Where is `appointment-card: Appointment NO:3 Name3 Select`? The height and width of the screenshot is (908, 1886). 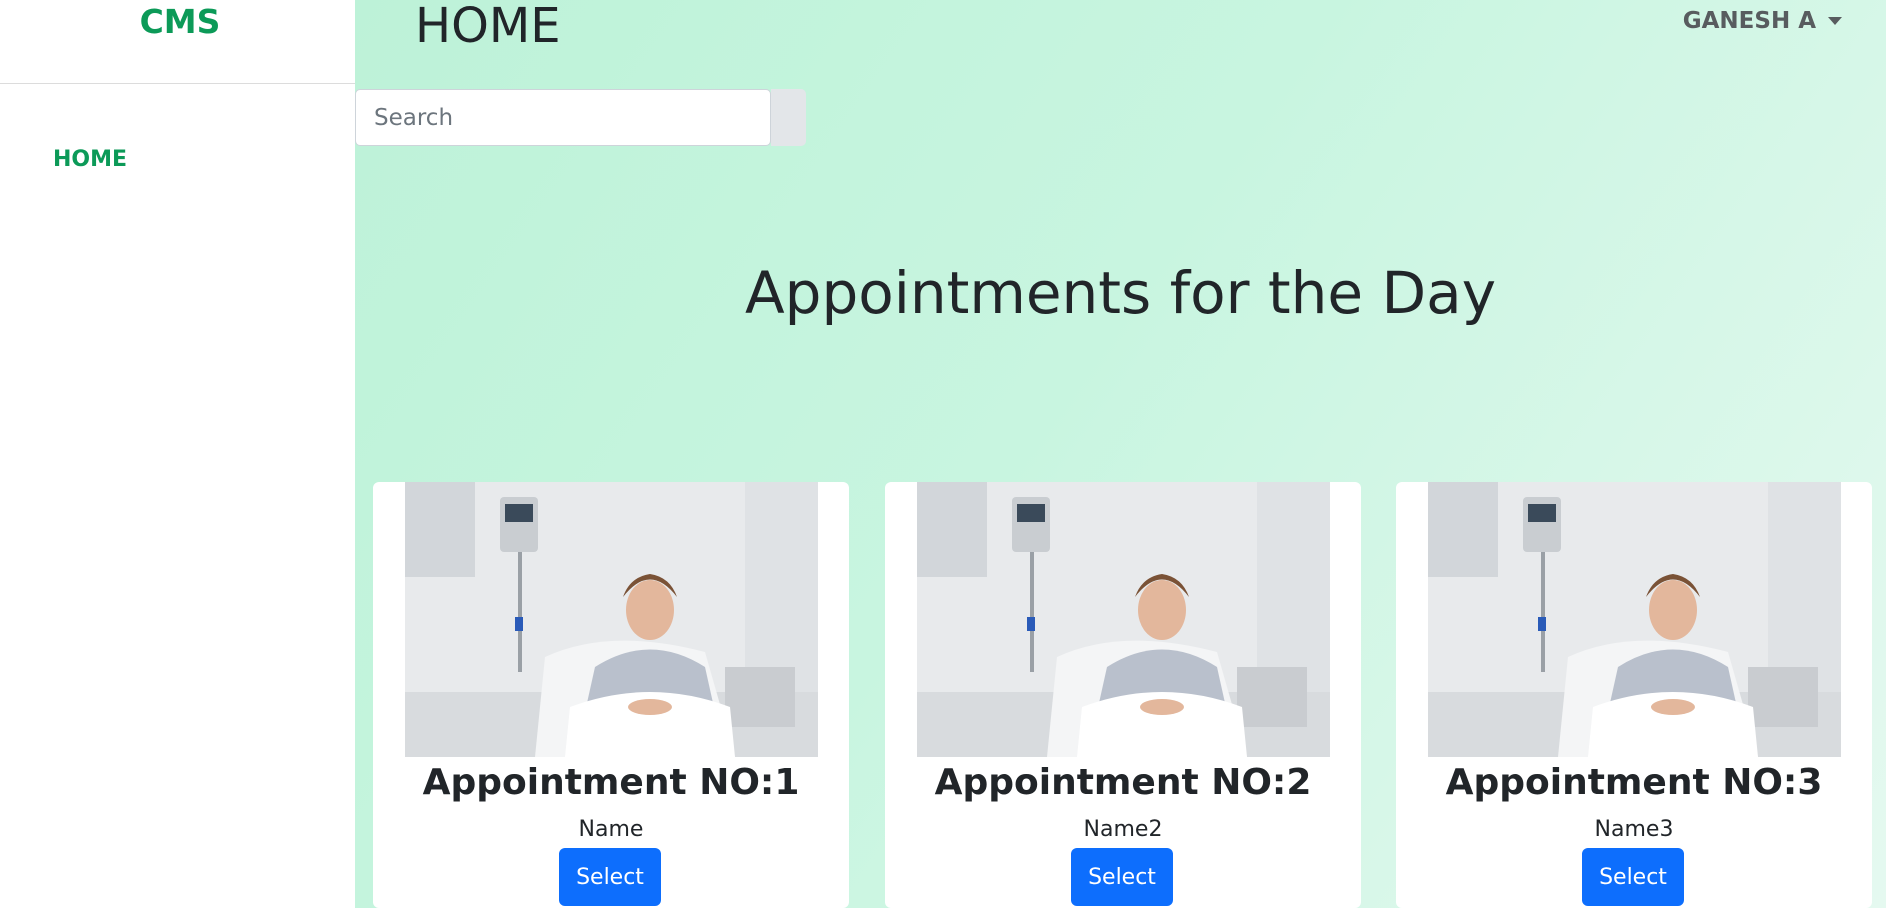 appointment-card: Appointment NO:3 Name3 Select is located at coordinates (1634, 695).